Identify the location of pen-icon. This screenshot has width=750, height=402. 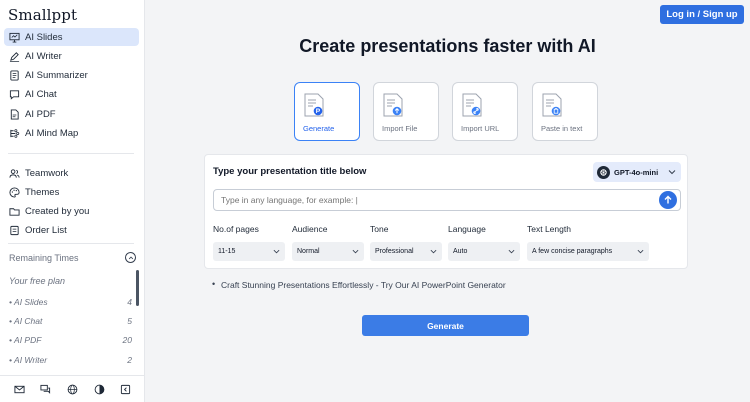
(14, 56).